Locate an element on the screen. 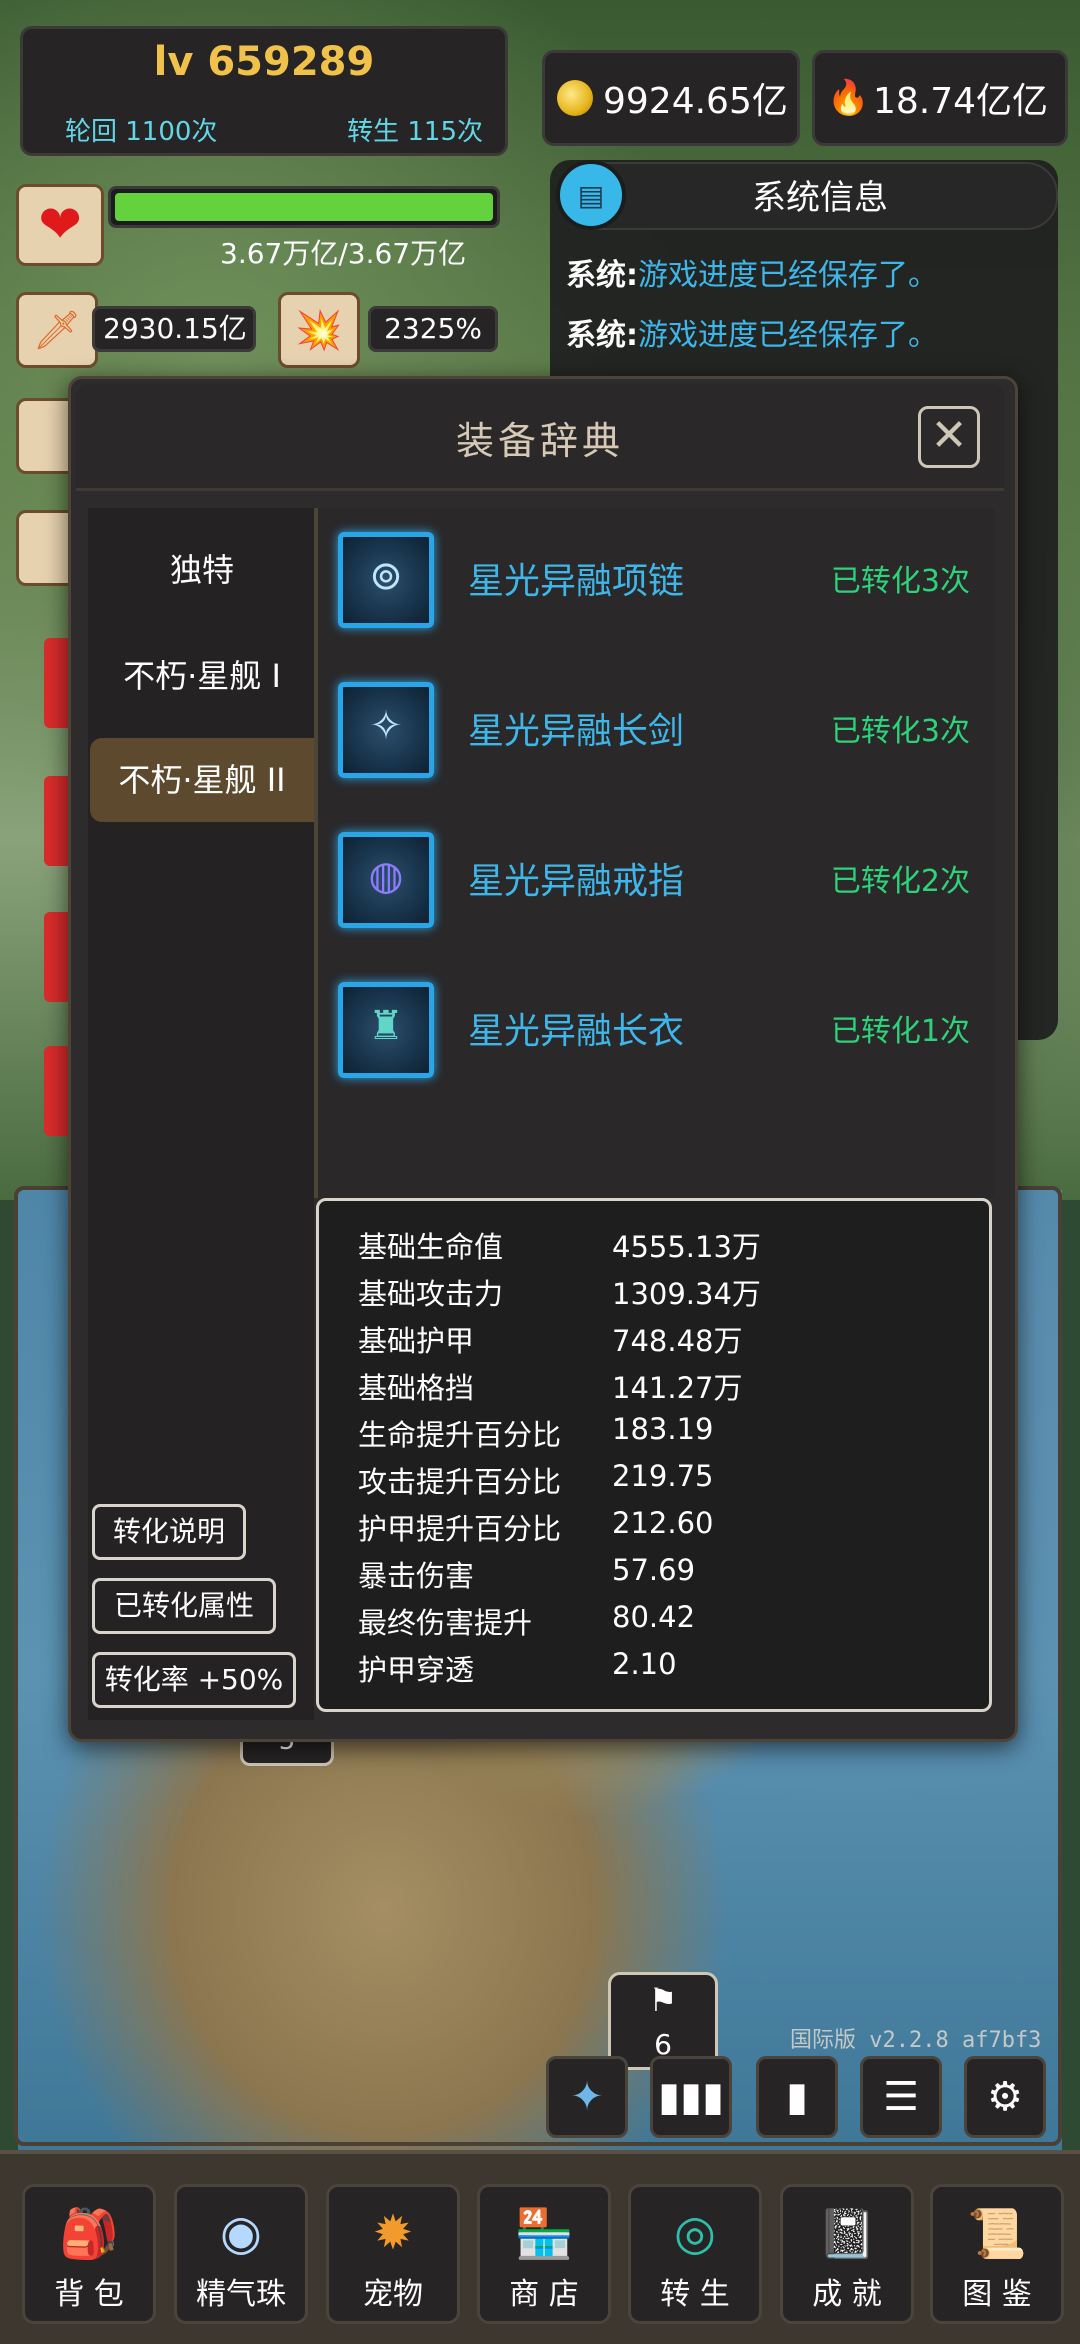 The image size is (1080, 2344). attribute-label: 攻击提升百分比 is located at coordinates (460, 1482).